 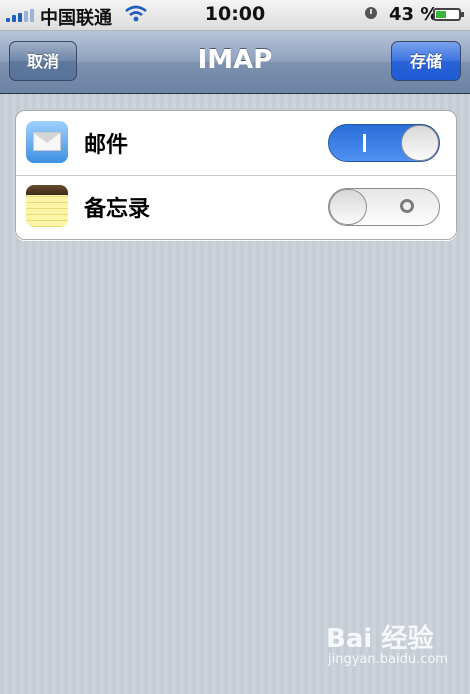 What do you see at coordinates (407, 206) in the screenshot?
I see `off-indicator-icon` at bounding box center [407, 206].